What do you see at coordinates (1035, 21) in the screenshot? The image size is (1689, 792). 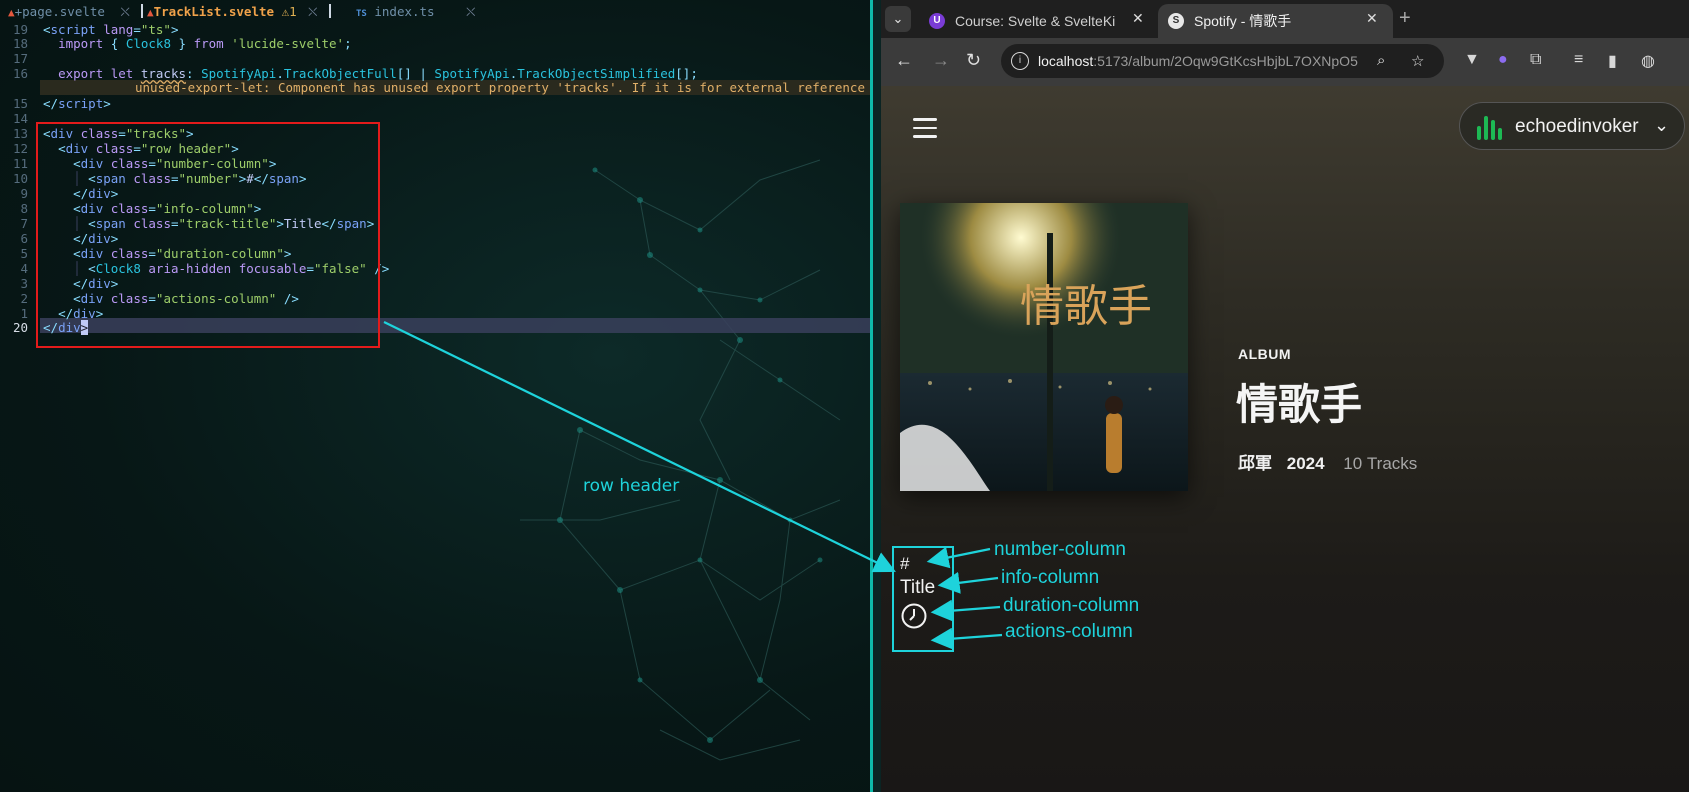 I see `tab-title: Course: Svelte & SvelteKi` at bounding box center [1035, 21].